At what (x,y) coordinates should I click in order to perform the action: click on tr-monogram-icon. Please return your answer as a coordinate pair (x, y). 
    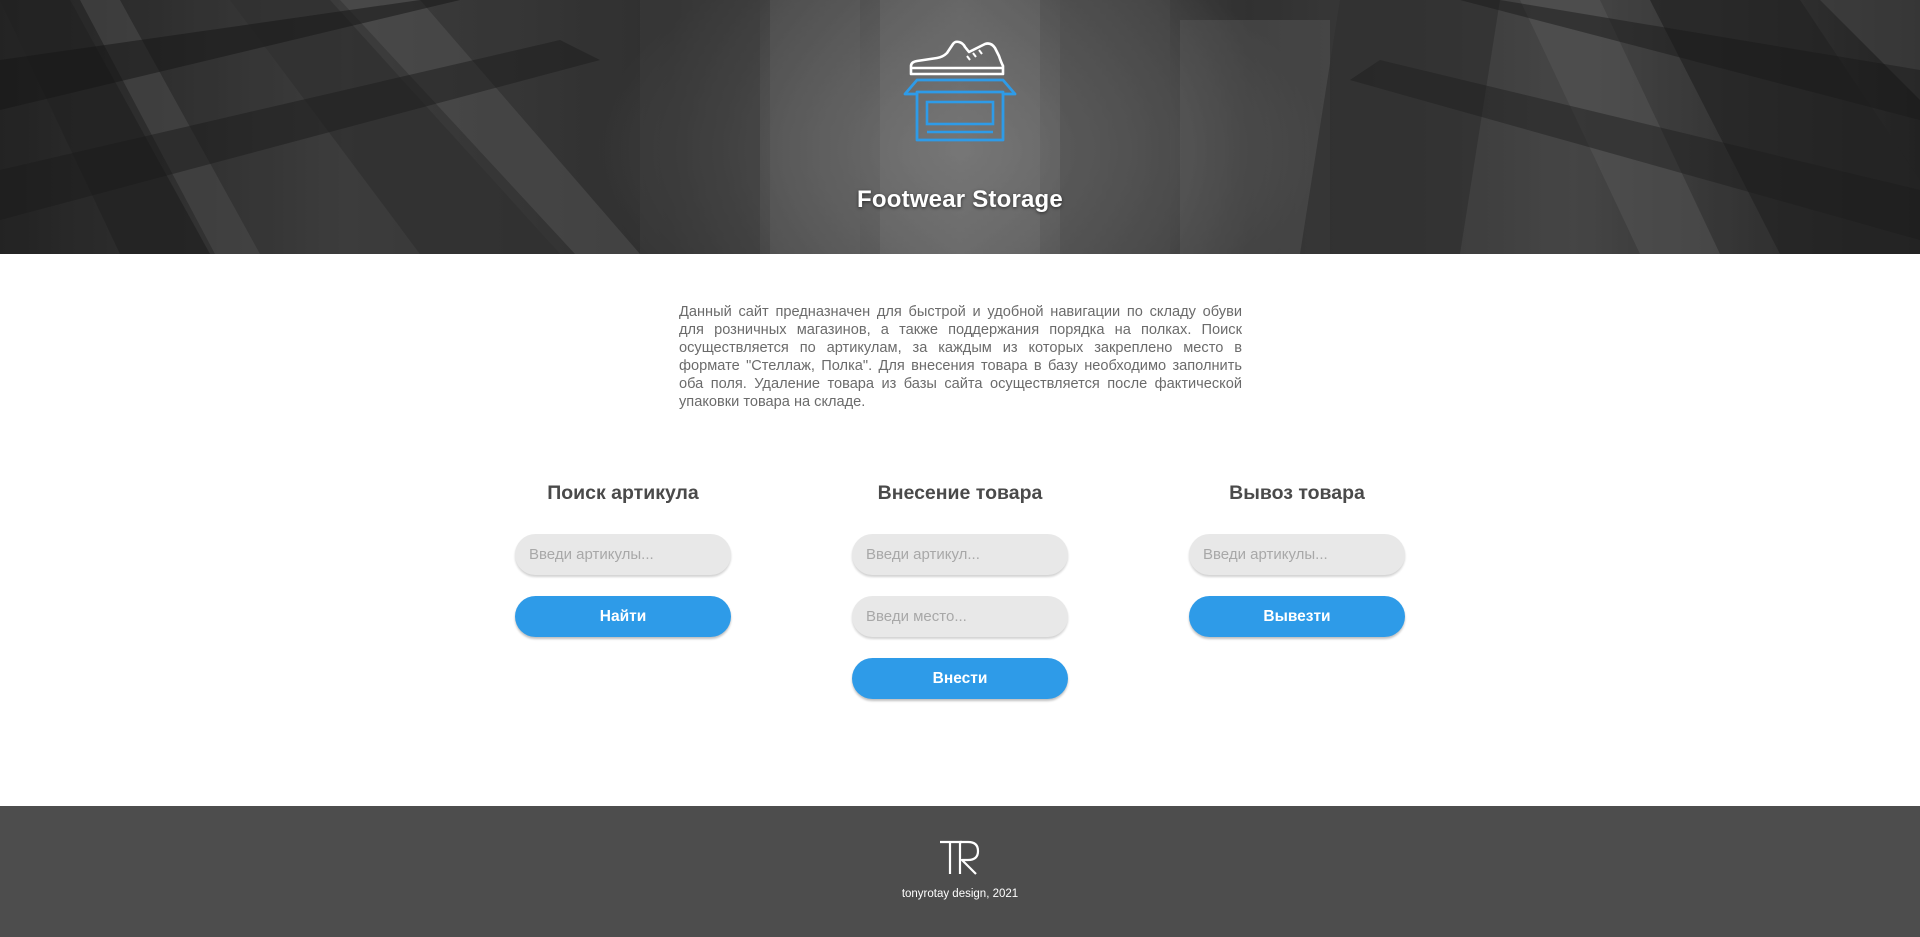
    Looking at the image, I should click on (960, 857).